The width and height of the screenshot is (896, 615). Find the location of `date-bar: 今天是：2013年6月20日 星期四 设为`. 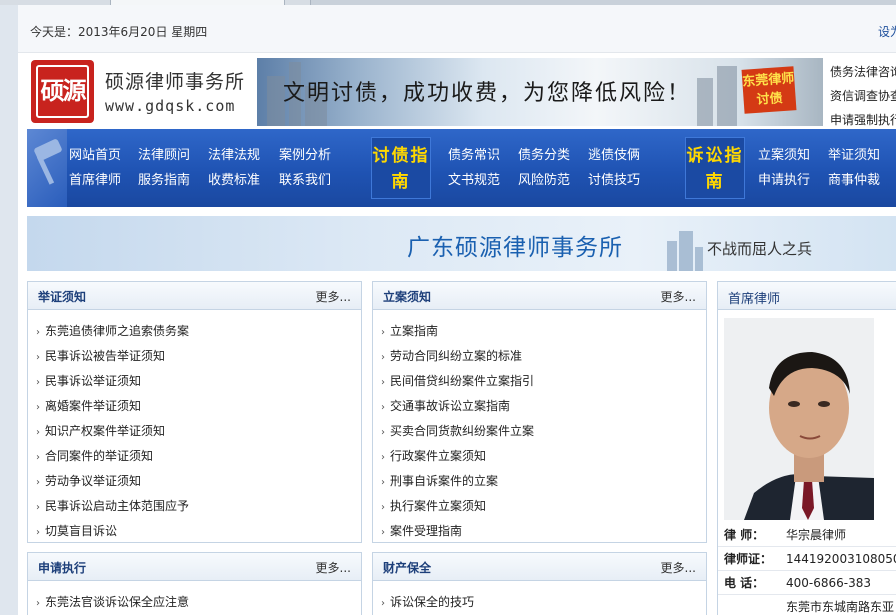

date-bar: 今天是：2013年6月20日 星期四 设为 is located at coordinates (457, 29).